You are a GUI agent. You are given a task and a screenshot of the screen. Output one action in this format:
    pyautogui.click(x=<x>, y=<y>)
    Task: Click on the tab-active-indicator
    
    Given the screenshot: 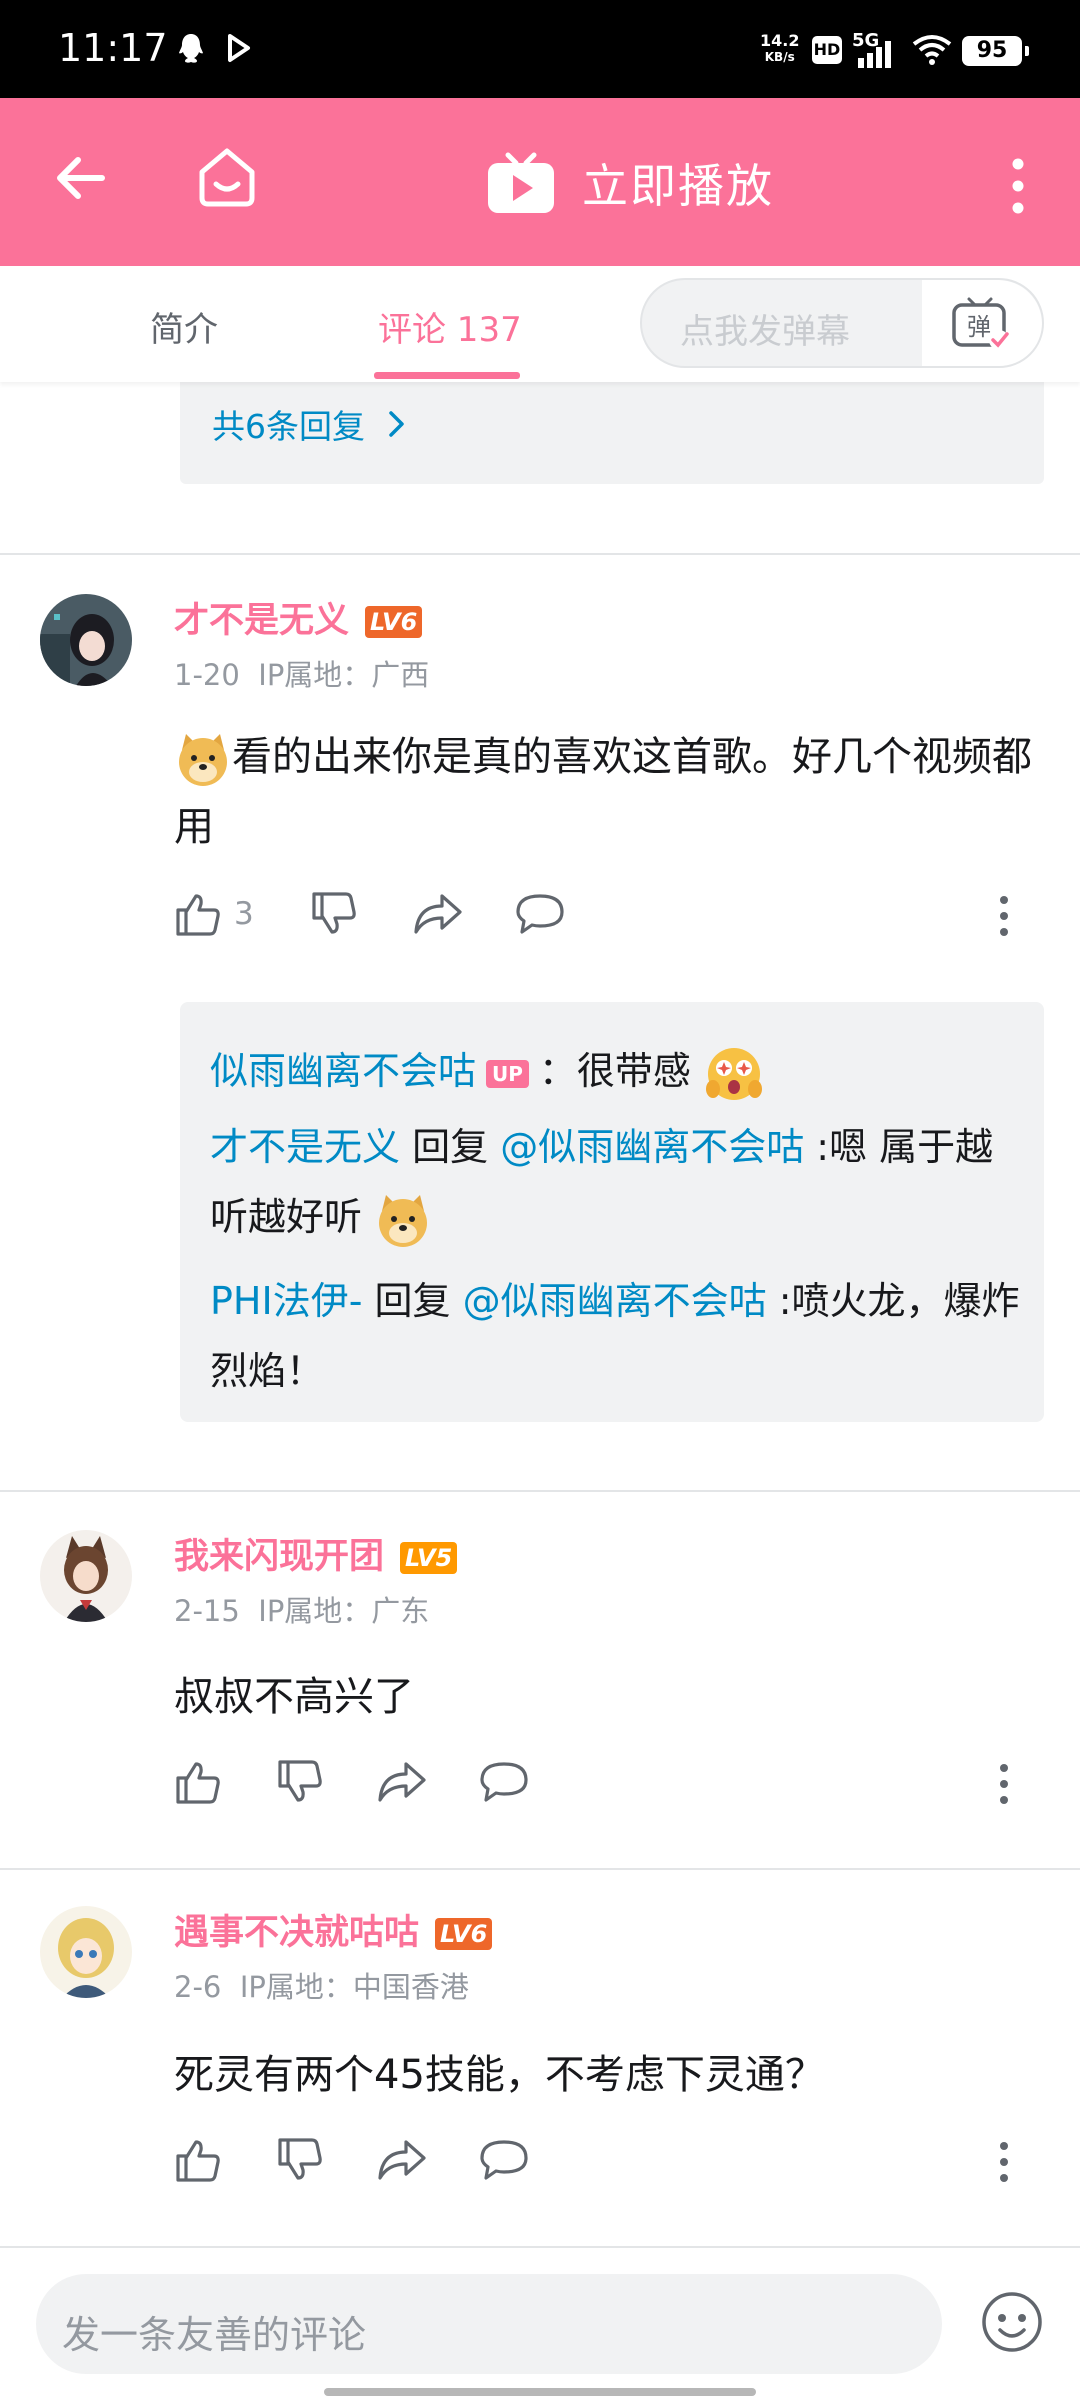 What is the action you would take?
    pyautogui.click(x=447, y=375)
    